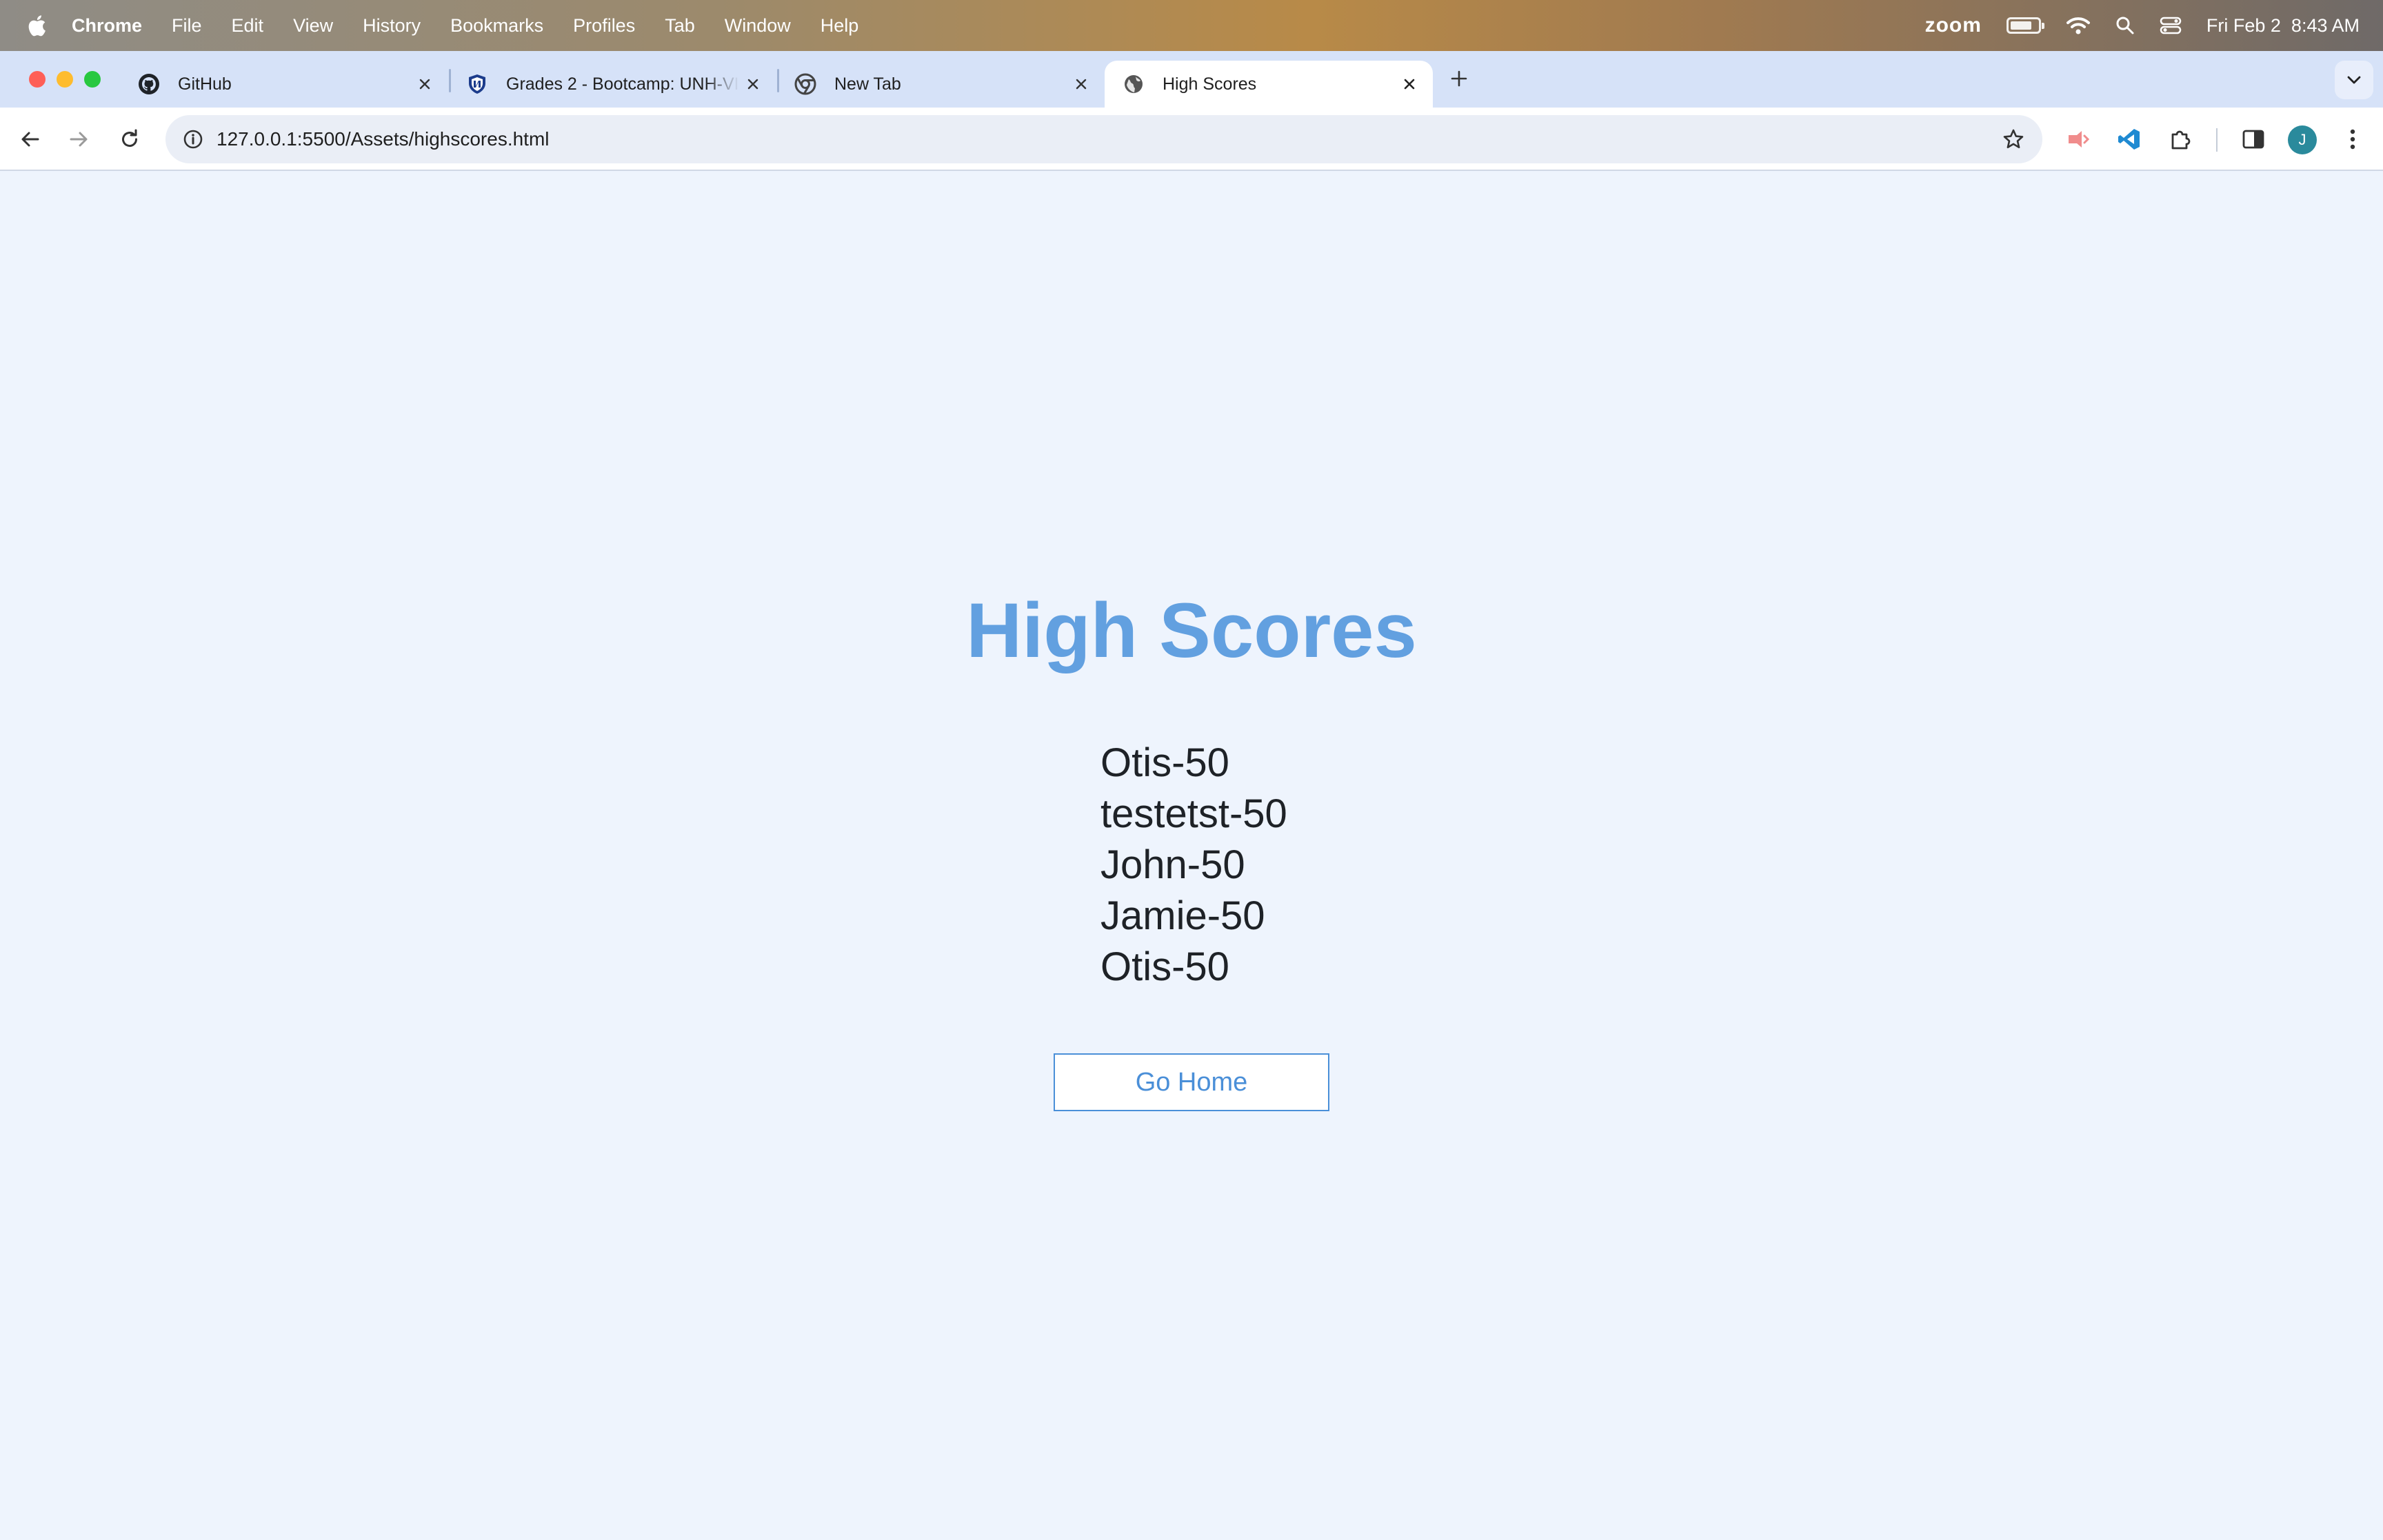  Describe the element at coordinates (867, 84) in the screenshot. I see `tab-title: New Tab` at that location.